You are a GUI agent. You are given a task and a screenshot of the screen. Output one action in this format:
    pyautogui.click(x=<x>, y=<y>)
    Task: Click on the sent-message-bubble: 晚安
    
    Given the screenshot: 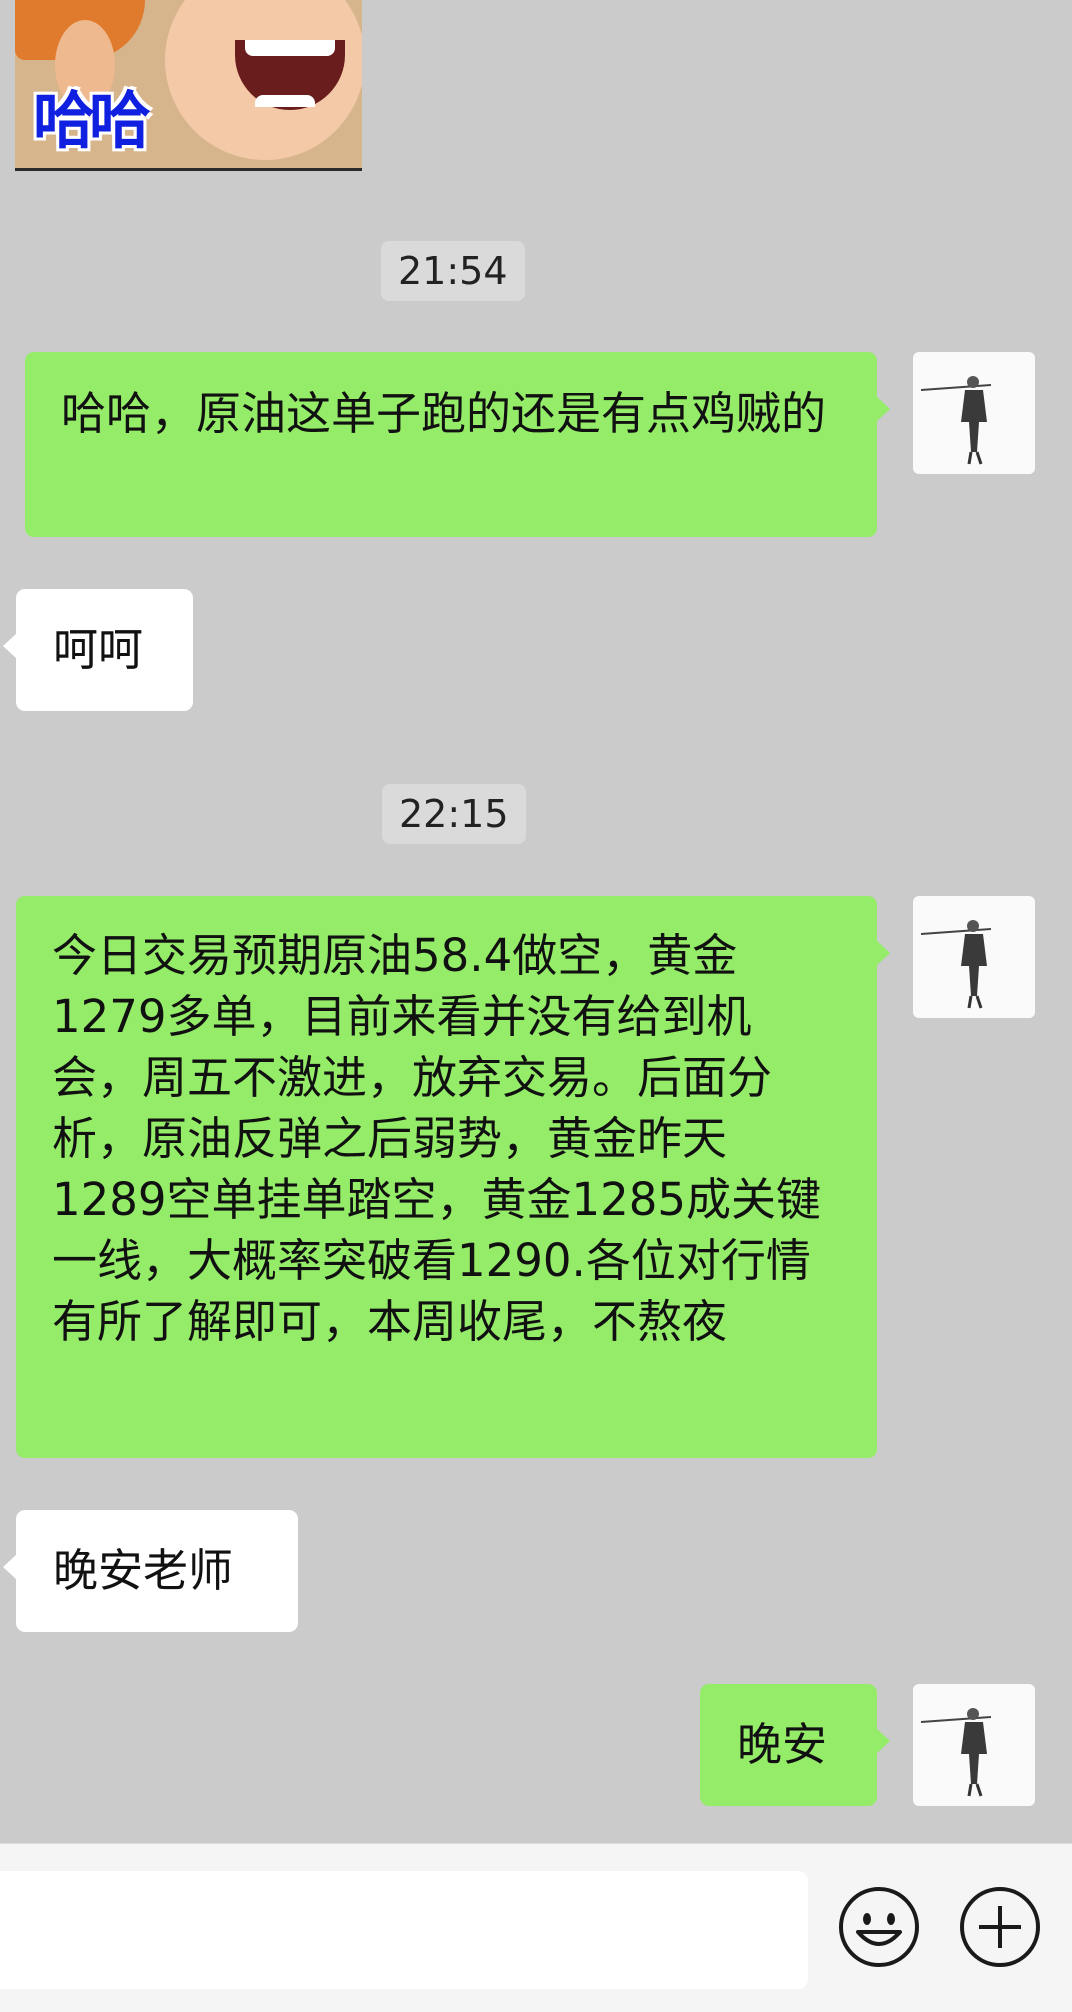 What is the action you would take?
    pyautogui.click(x=795, y=1745)
    